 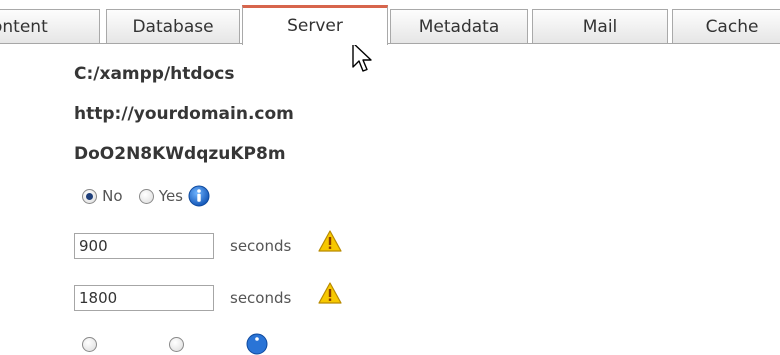 I want to click on lifetime-unit-1: seconds, so click(x=261, y=246).